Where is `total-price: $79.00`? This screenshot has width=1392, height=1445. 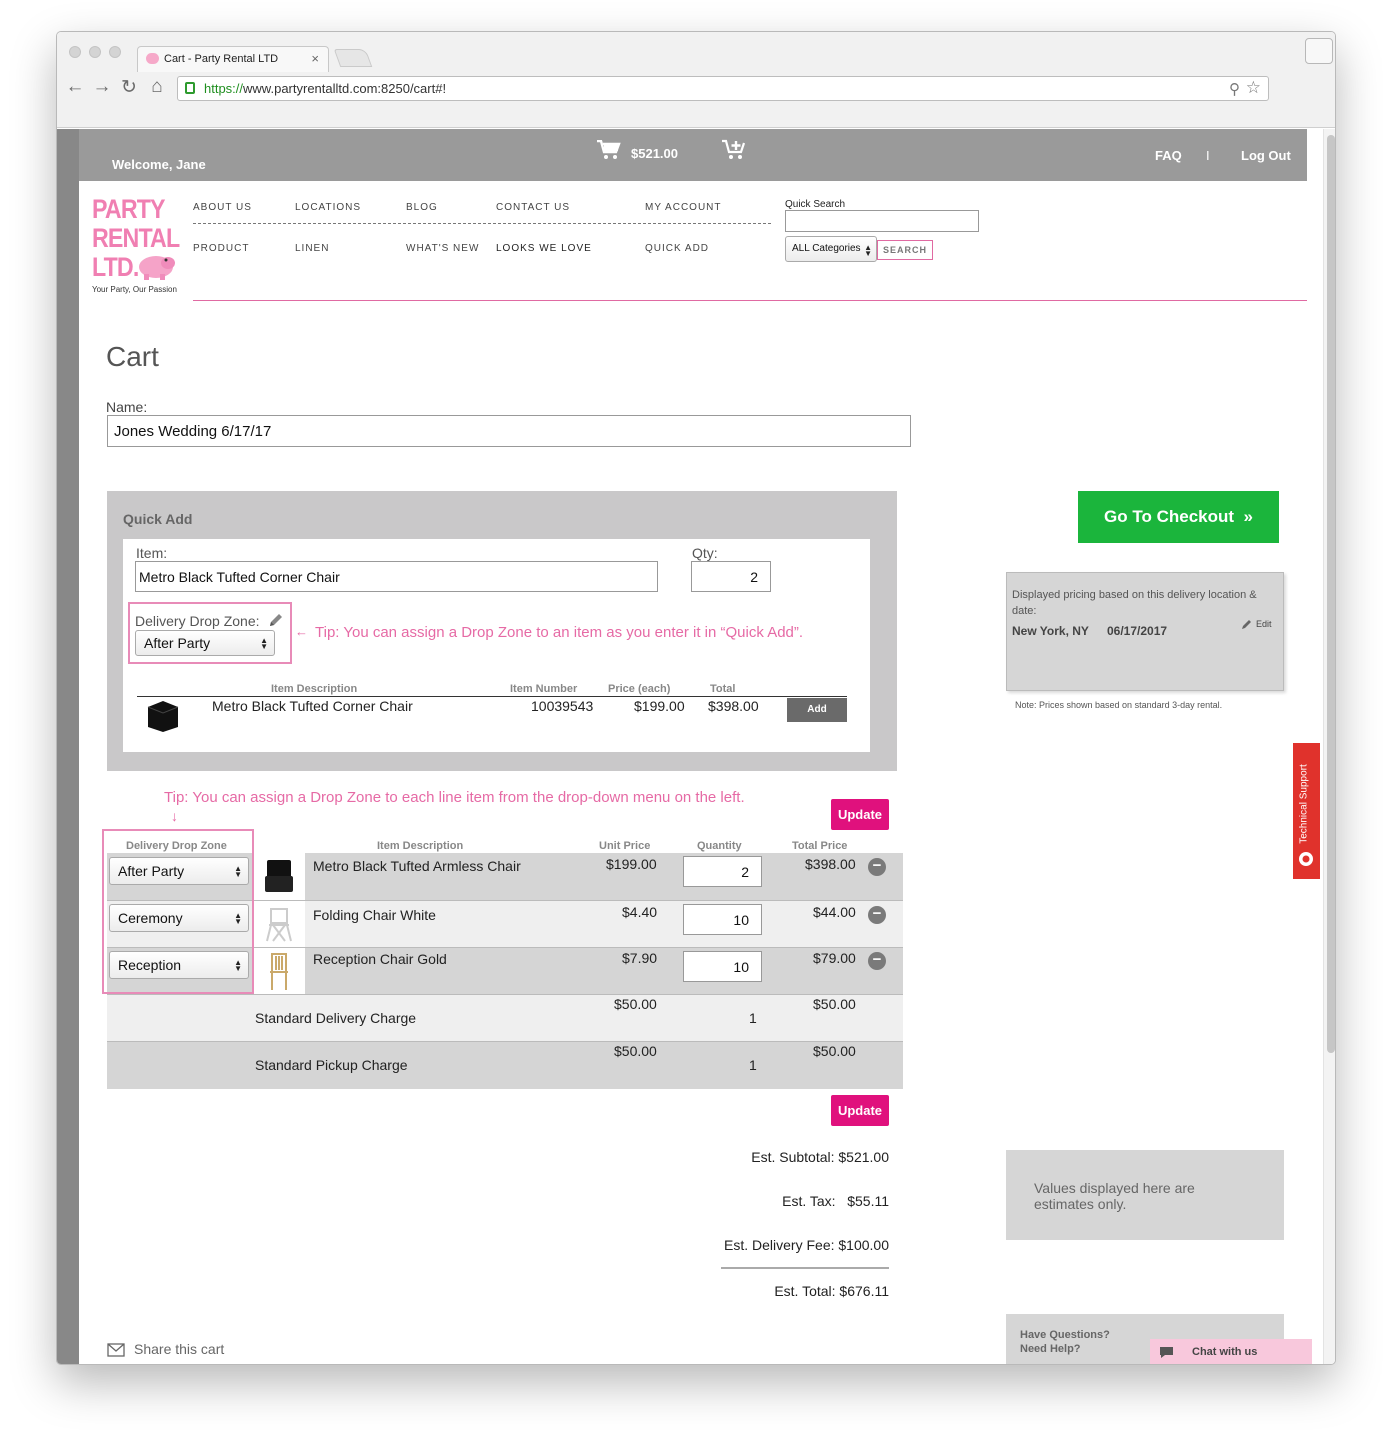
total-price: $79.00 is located at coordinates (834, 958).